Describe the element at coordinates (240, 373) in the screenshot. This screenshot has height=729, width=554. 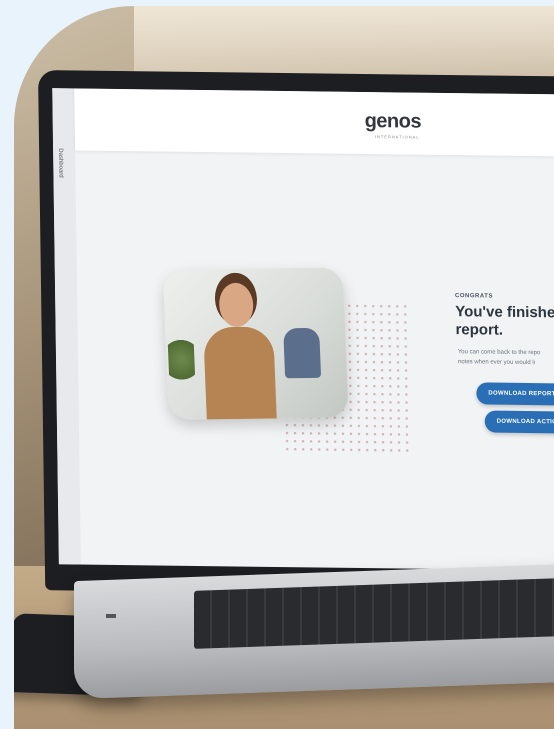
I see `person-body` at that location.